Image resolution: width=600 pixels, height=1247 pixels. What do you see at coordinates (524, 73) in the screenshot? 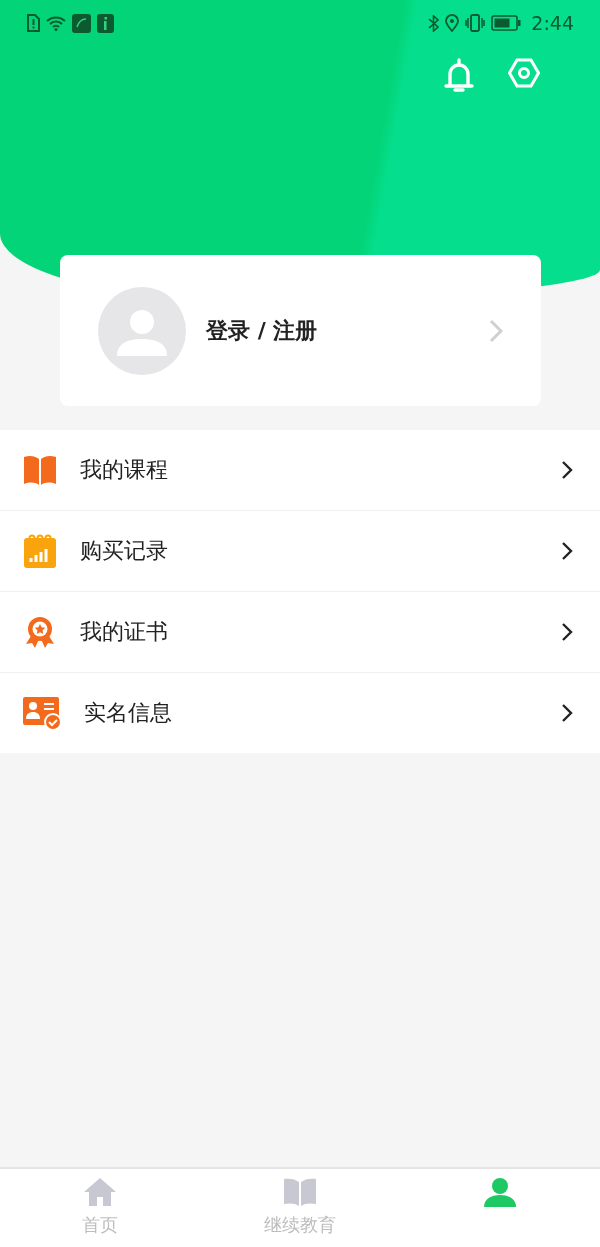
I see `settings-icon` at bounding box center [524, 73].